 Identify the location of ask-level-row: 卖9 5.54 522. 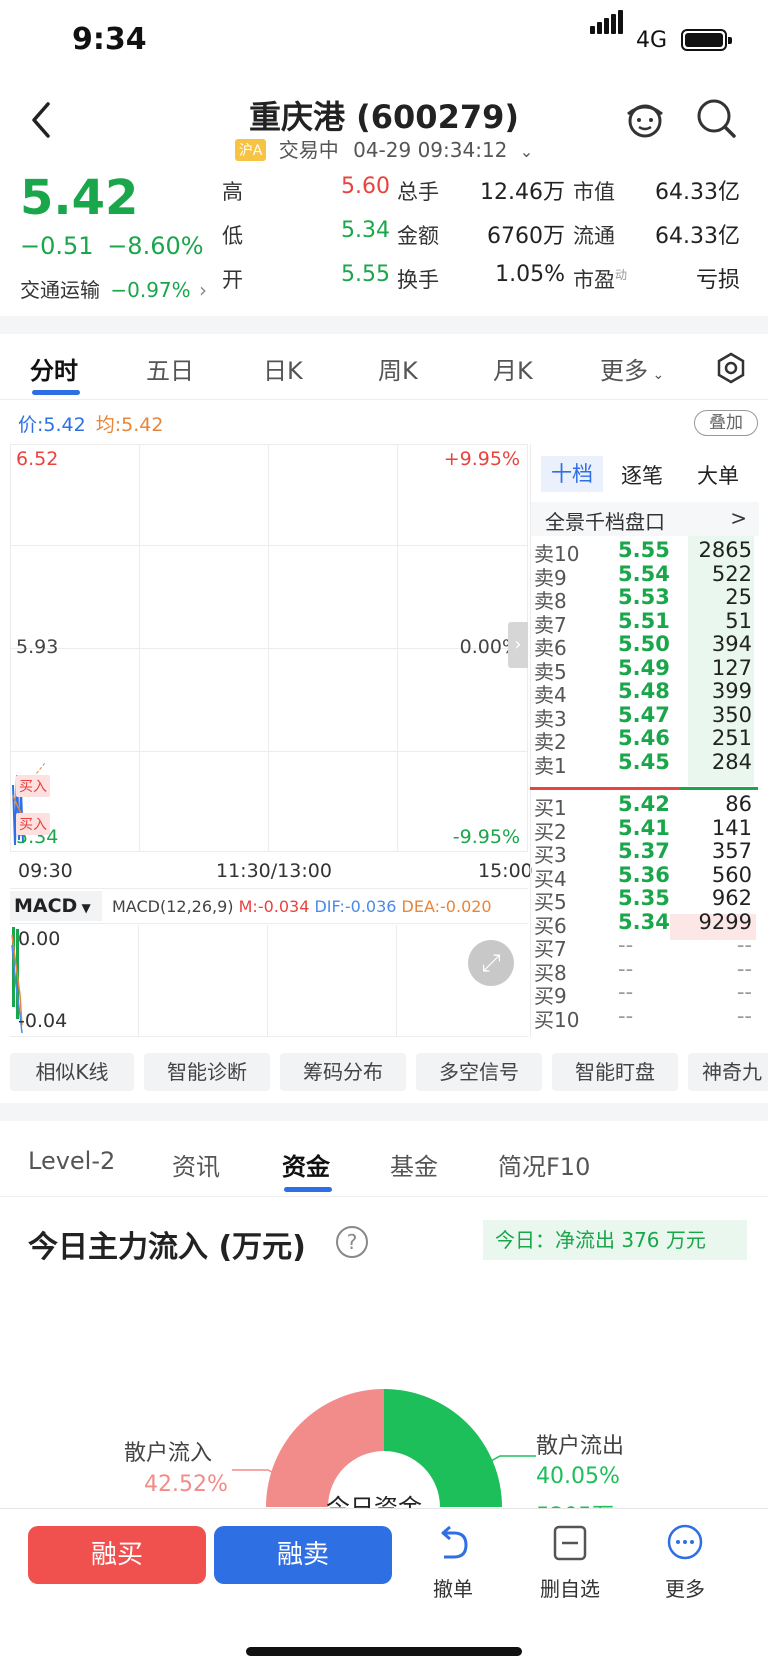
(645, 576).